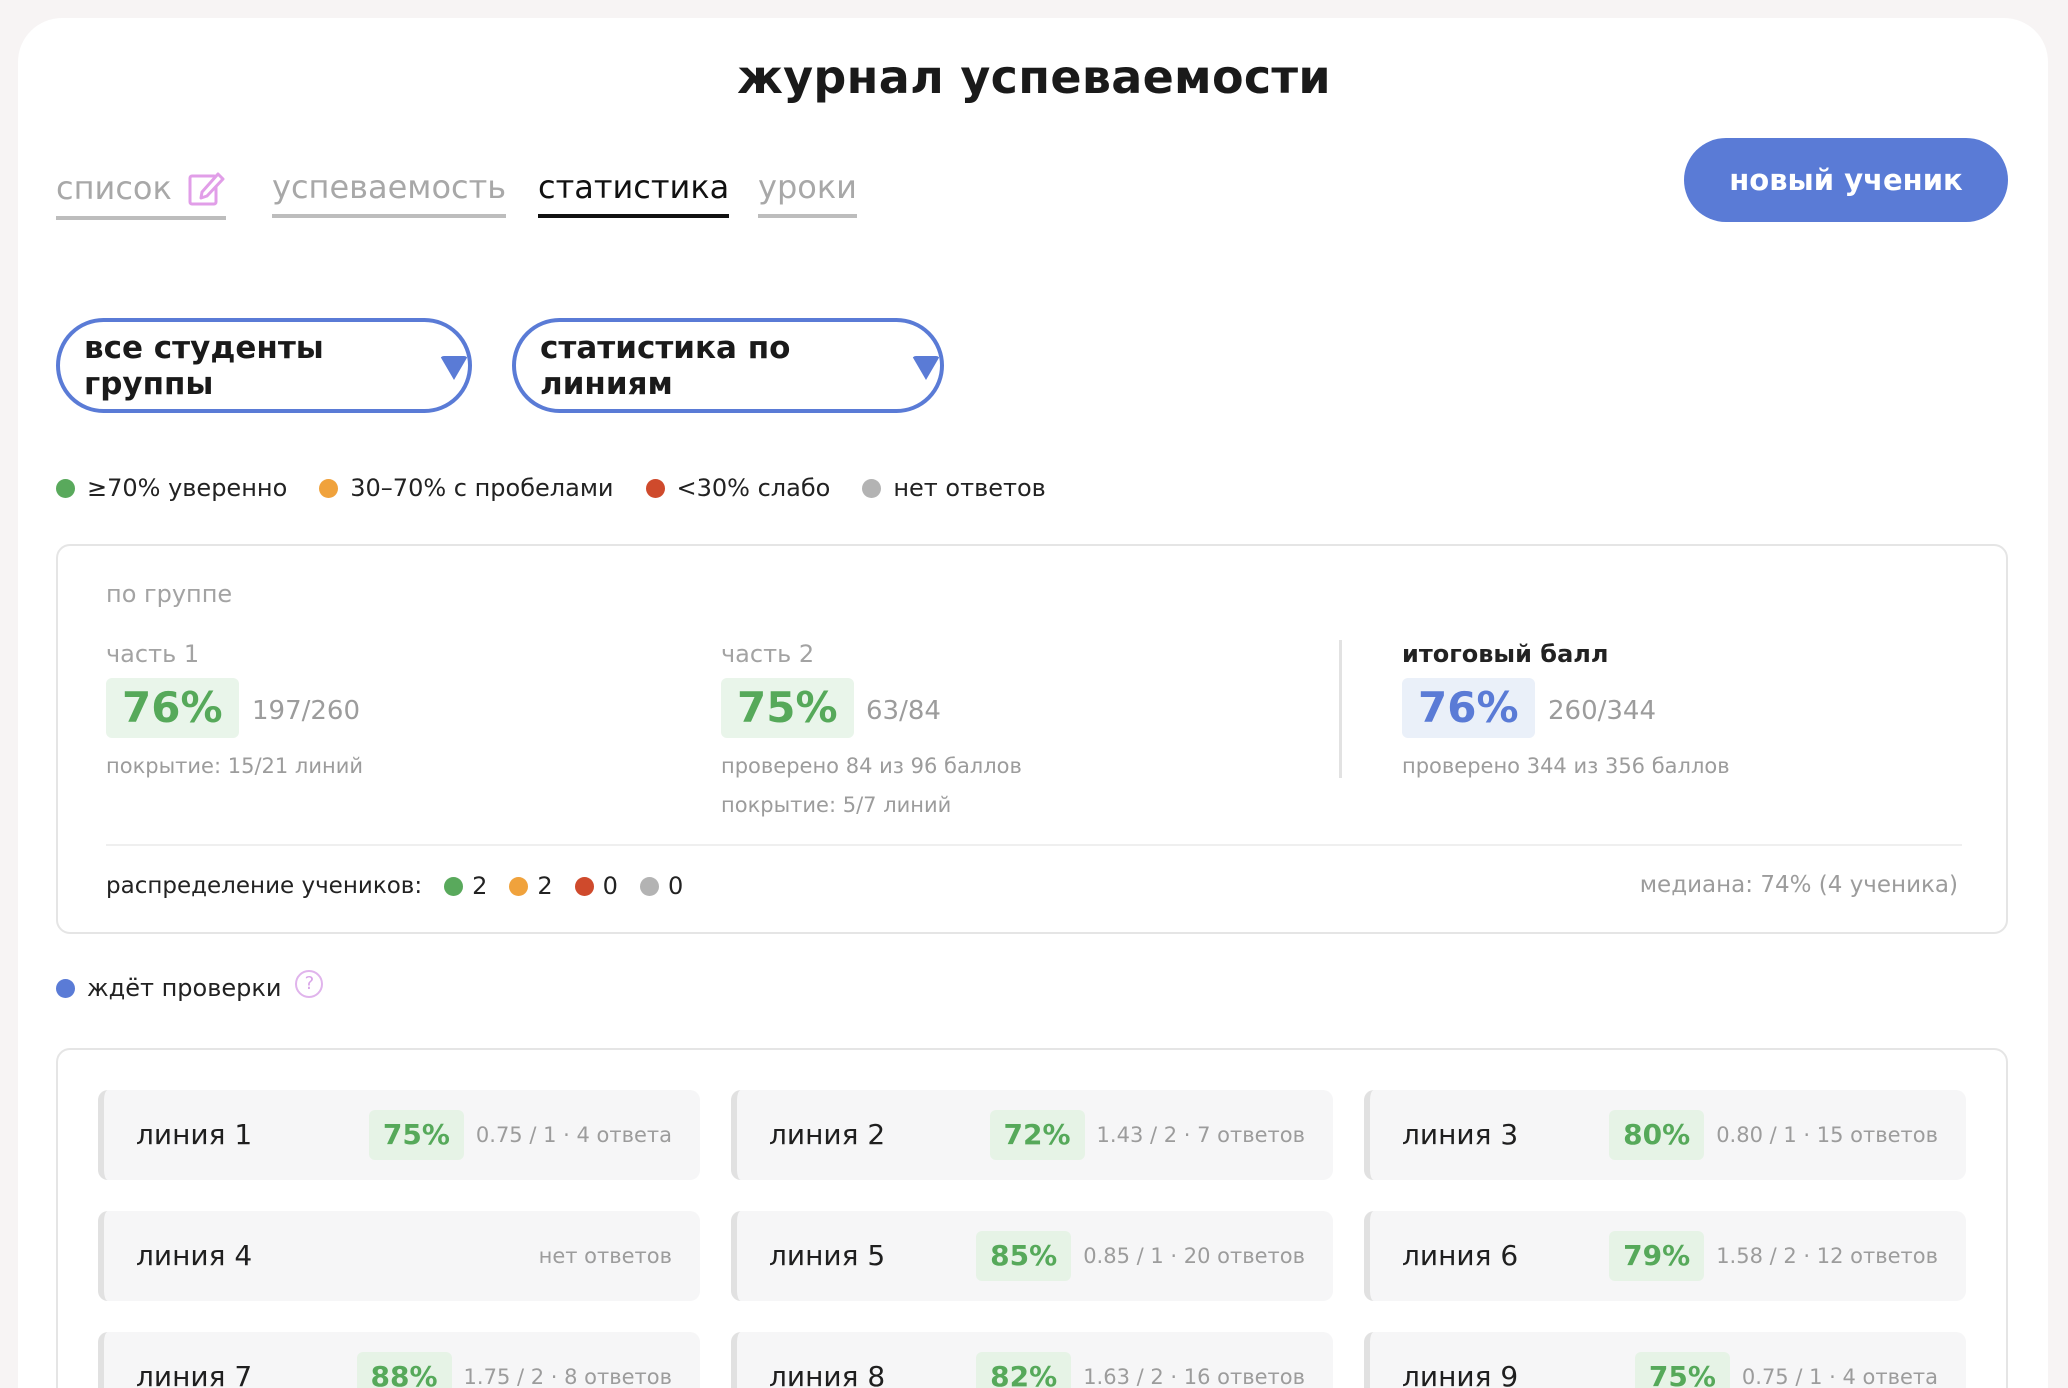 Image resolution: width=2068 pixels, height=1388 pixels. What do you see at coordinates (204, 365) in the screenshot?
I see `students-filter-value: все студенты группы` at bounding box center [204, 365].